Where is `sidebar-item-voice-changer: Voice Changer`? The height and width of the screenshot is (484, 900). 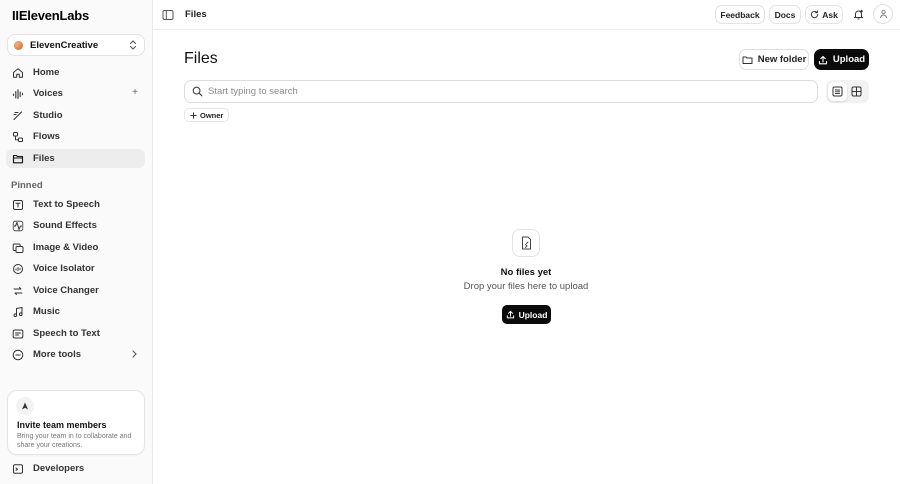
sidebar-item-voice-changer: Voice Changer is located at coordinates (75, 290).